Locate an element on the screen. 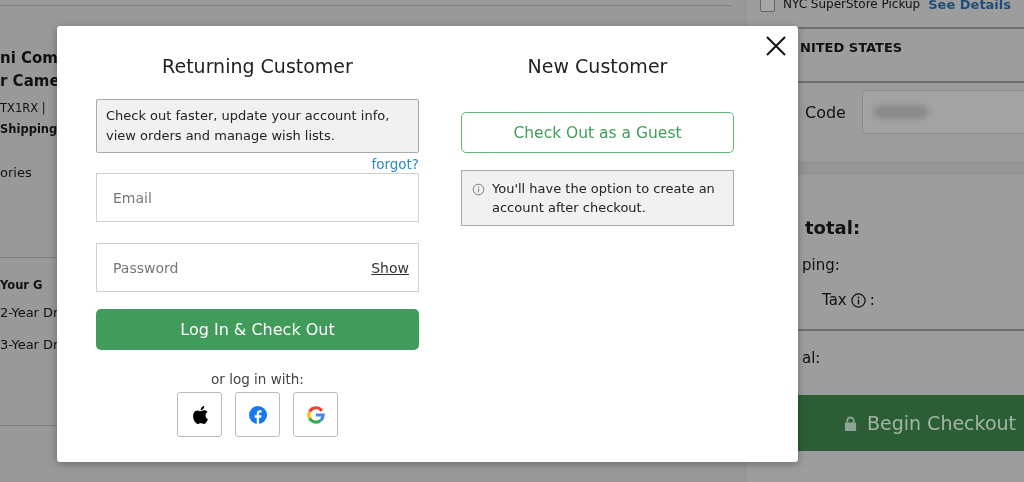 The width and height of the screenshot is (1024, 482). section-title: Returning Customer is located at coordinates (257, 66).